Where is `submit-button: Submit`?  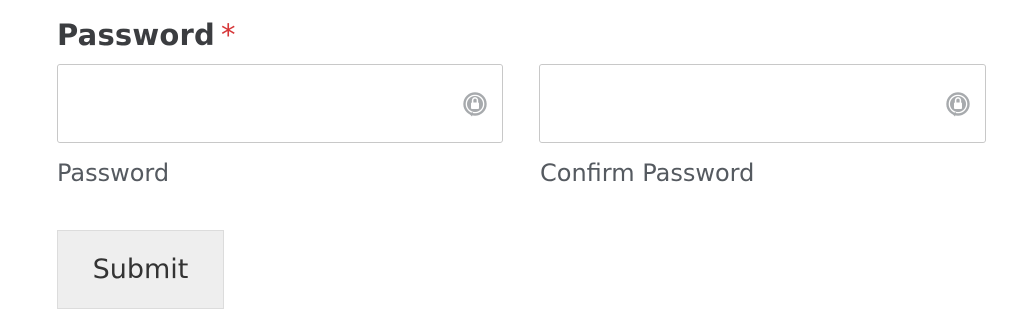 submit-button: Submit is located at coordinates (140, 269).